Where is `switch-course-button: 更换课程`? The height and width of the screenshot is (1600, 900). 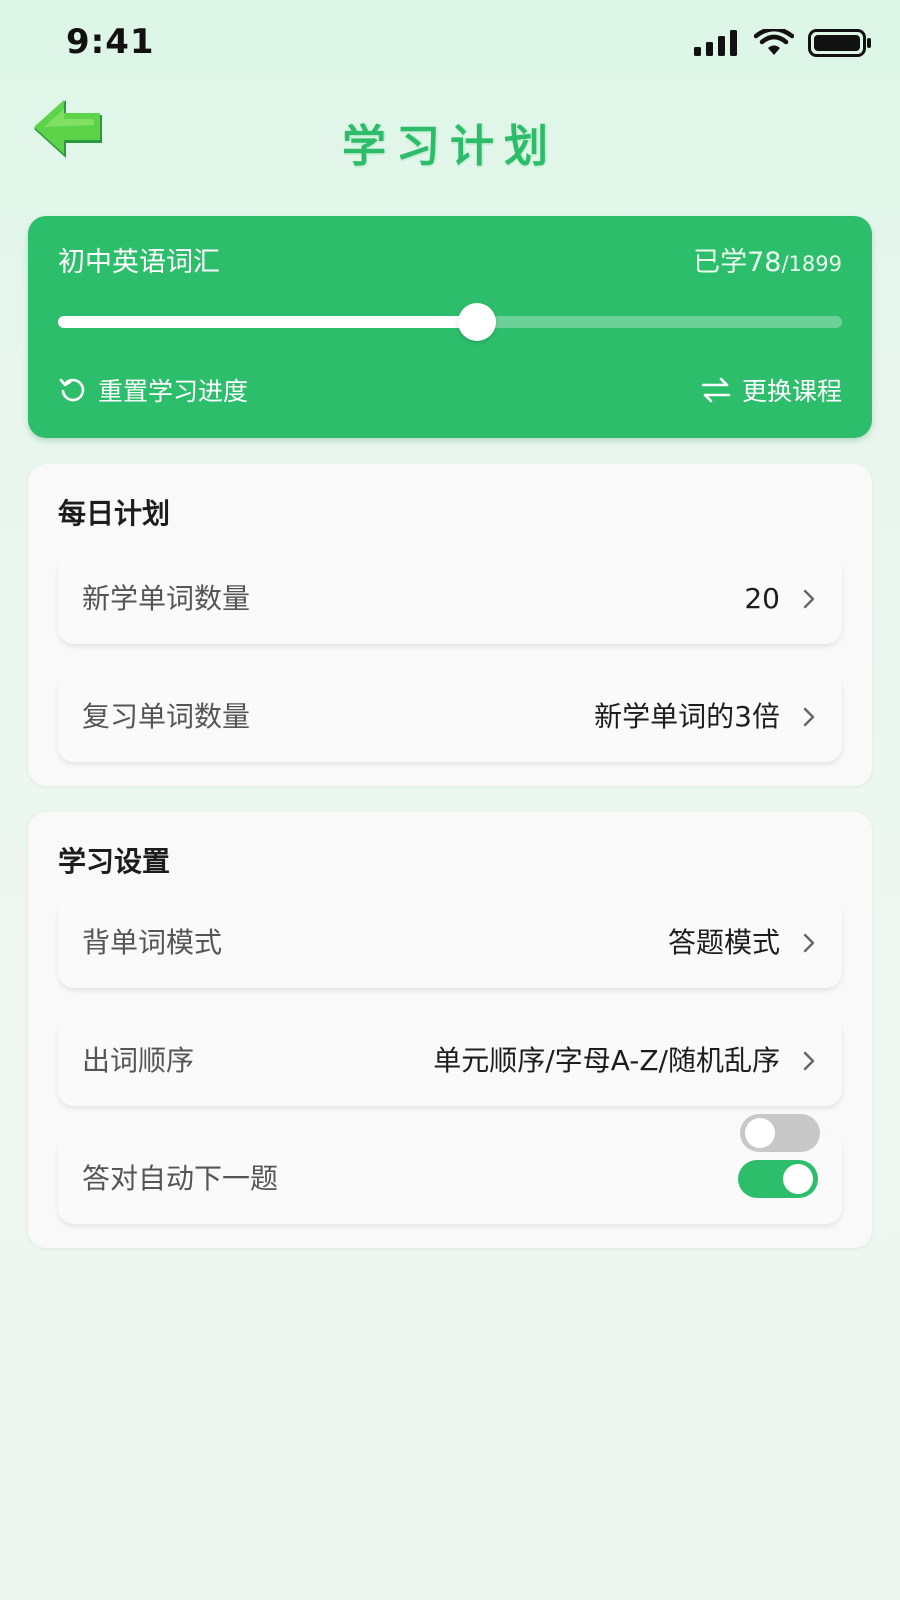 switch-course-button: 更换课程 is located at coordinates (771, 390).